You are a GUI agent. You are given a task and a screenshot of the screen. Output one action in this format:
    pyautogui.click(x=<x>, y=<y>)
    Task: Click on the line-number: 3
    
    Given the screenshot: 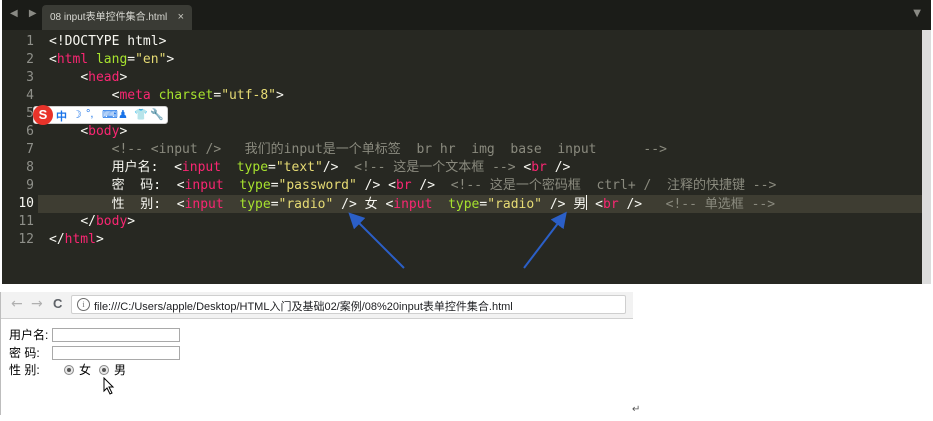 What is the action you would take?
    pyautogui.click(x=30, y=77)
    